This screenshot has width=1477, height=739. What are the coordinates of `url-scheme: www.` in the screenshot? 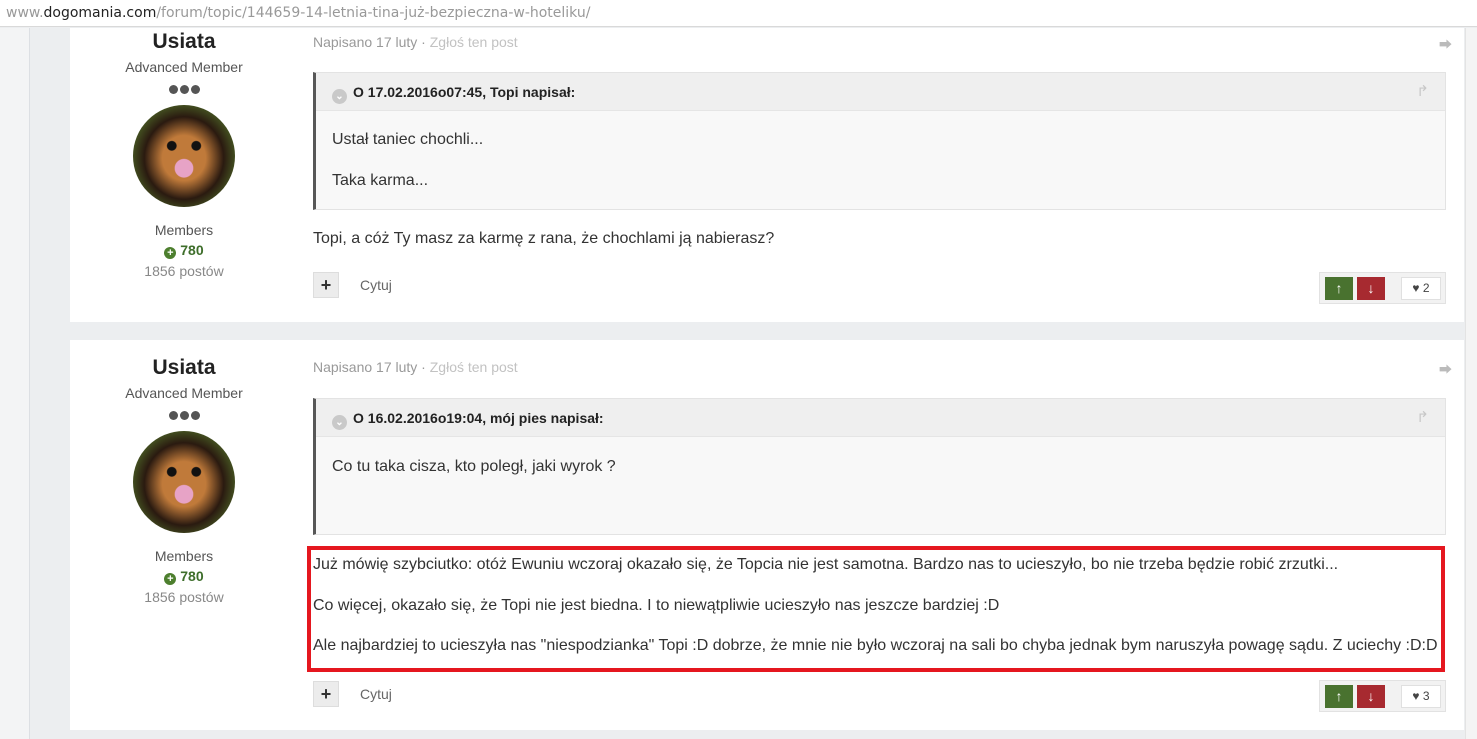 It's located at (25, 13).